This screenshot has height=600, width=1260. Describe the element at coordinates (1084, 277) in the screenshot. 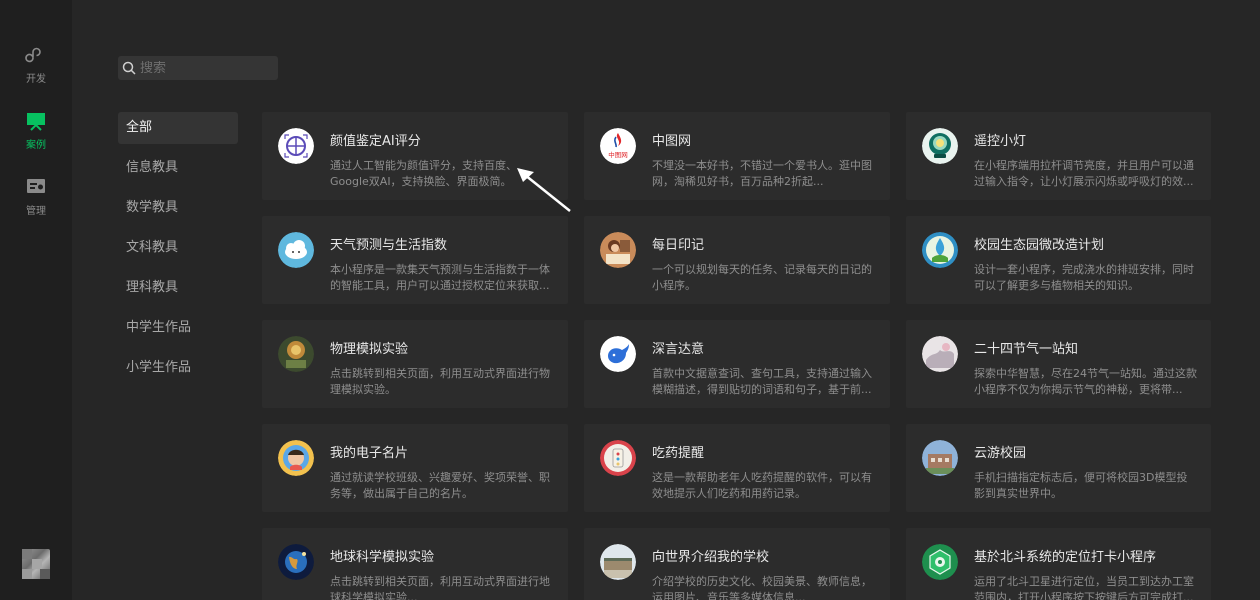

I see `case-desc: 设计一套小程序，完成浇水的排班安排，同时可以了解更多与植物相关的知识。` at that location.